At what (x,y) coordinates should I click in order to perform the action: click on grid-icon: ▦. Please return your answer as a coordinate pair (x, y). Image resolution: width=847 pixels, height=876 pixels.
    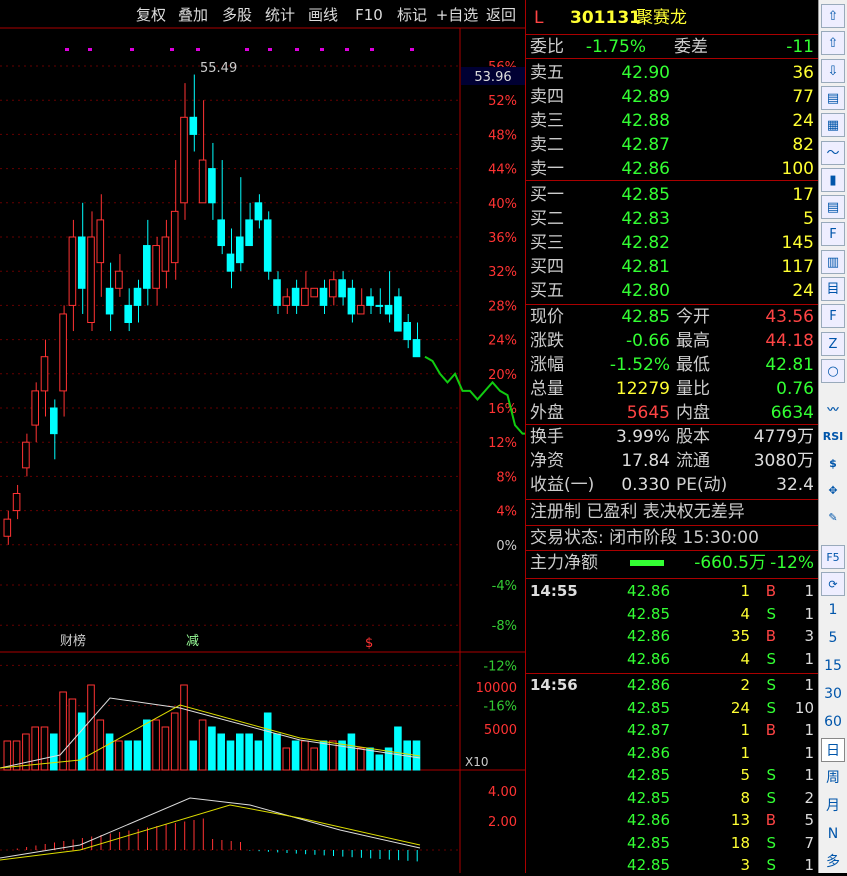
    Looking at the image, I should click on (833, 125).